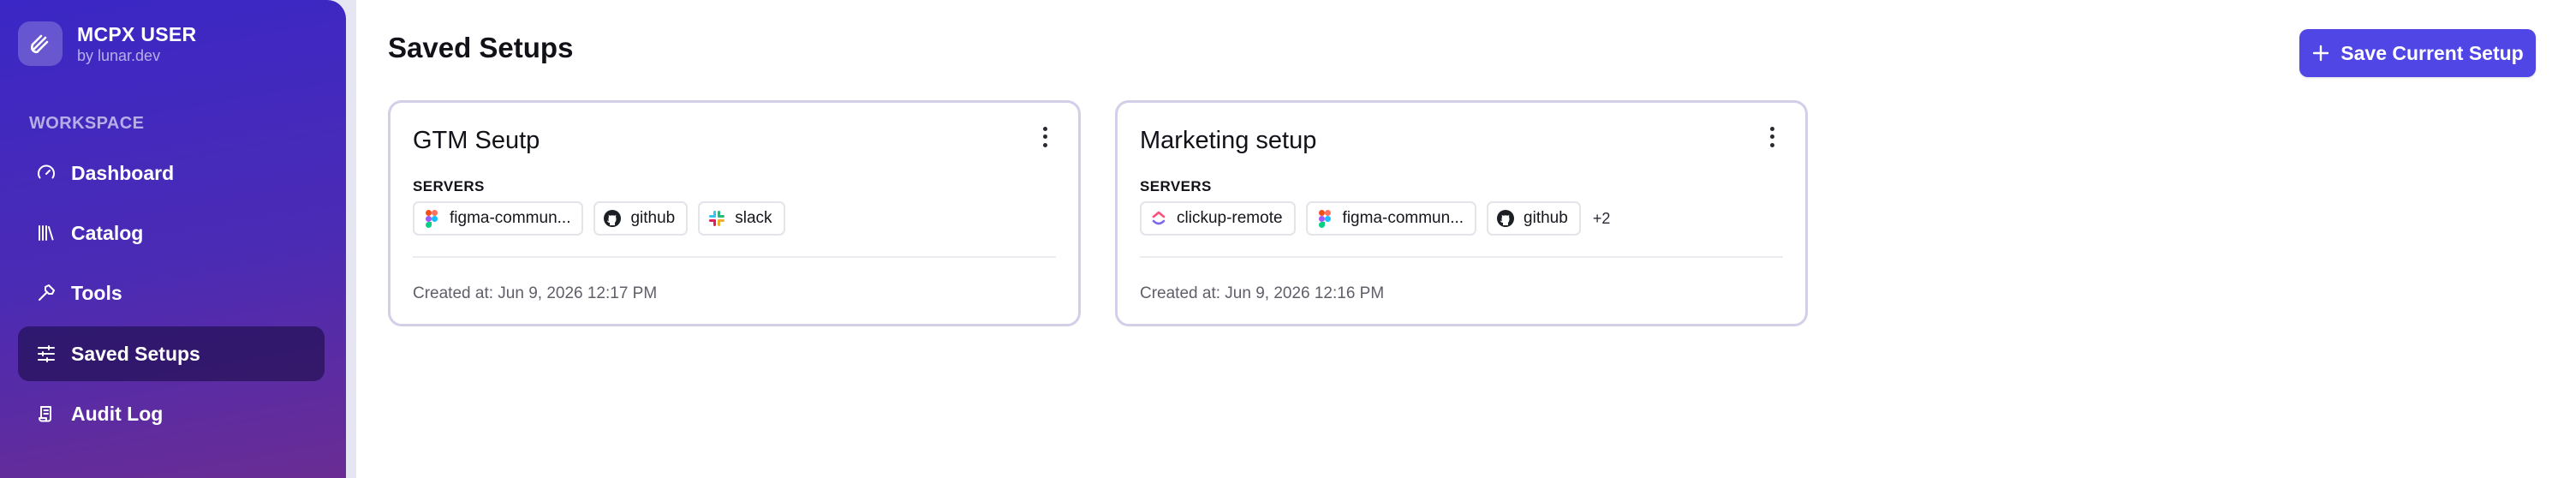  I want to click on sidebar-item-catalog: Catalog, so click(171, 233).